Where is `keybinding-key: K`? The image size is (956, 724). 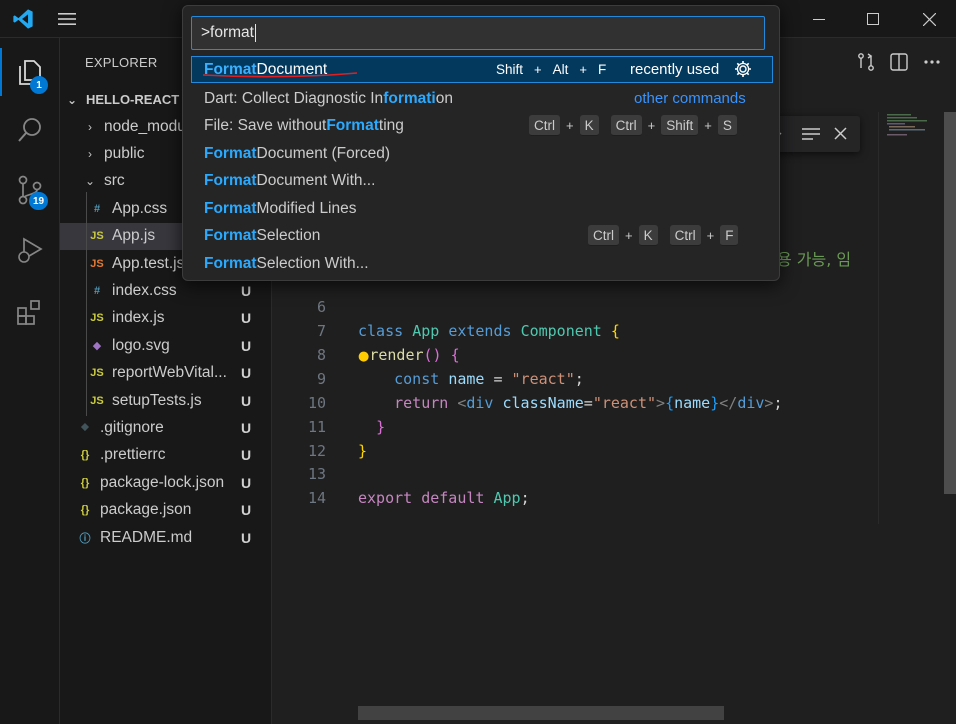
keybinding-key: K is located at coordinates (589, 125).